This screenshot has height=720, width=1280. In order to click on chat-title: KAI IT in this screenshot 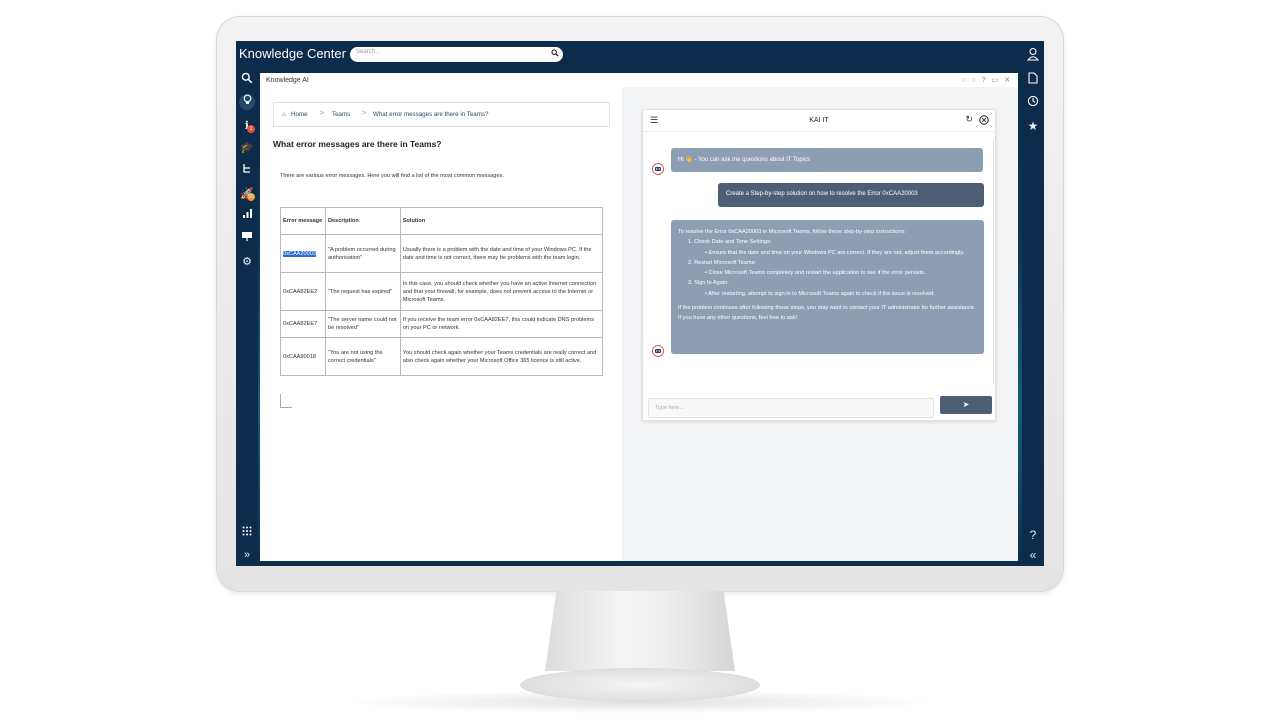, I will do `click(819, 120)`.